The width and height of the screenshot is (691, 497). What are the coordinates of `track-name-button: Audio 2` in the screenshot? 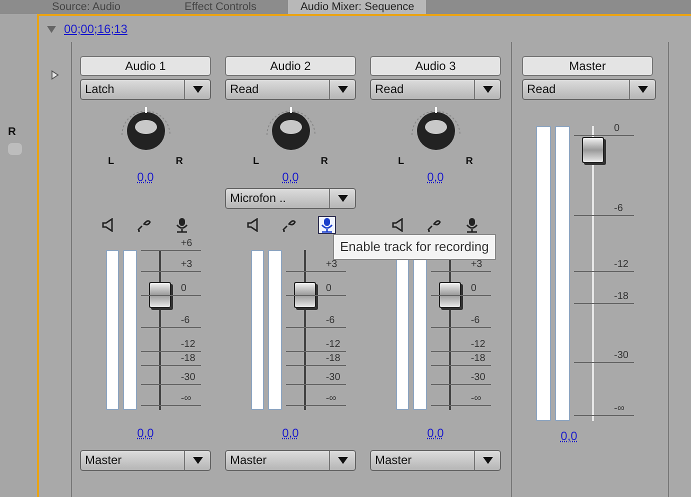 It's located at (290, 66).